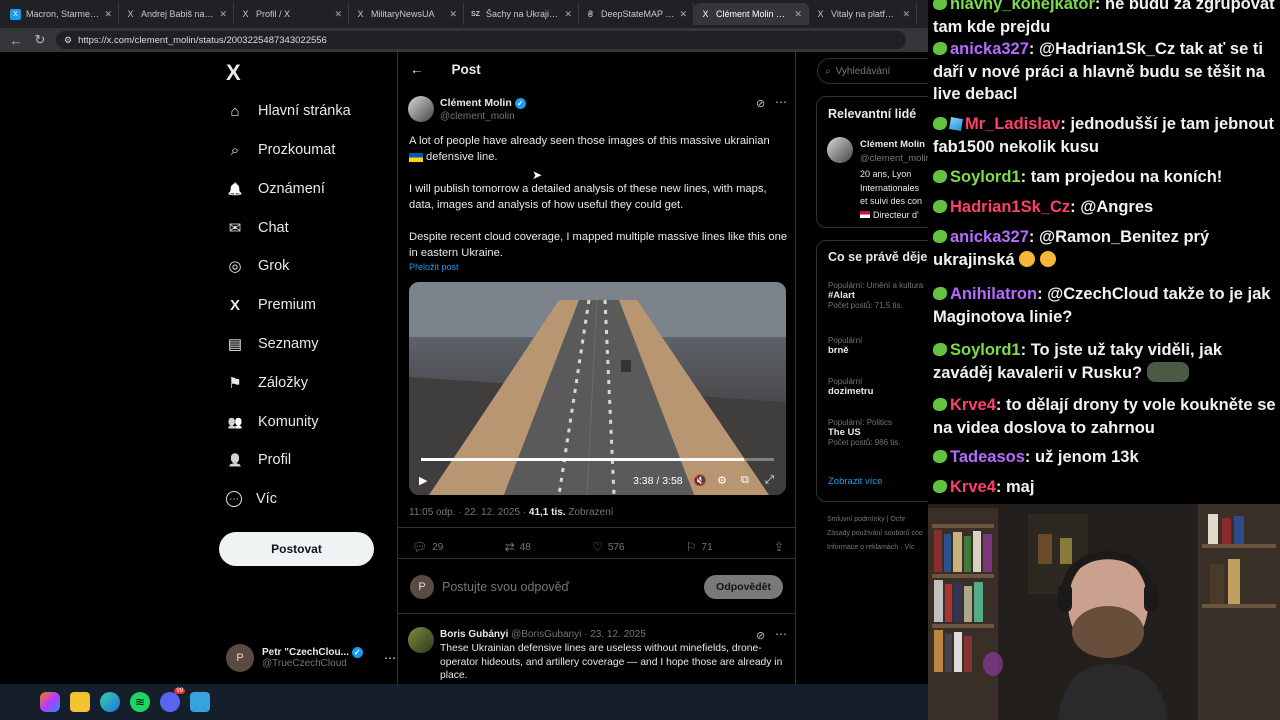 The image size is (1280, 720). I want to click on trend-item: Populární brně, so click(845, 346).